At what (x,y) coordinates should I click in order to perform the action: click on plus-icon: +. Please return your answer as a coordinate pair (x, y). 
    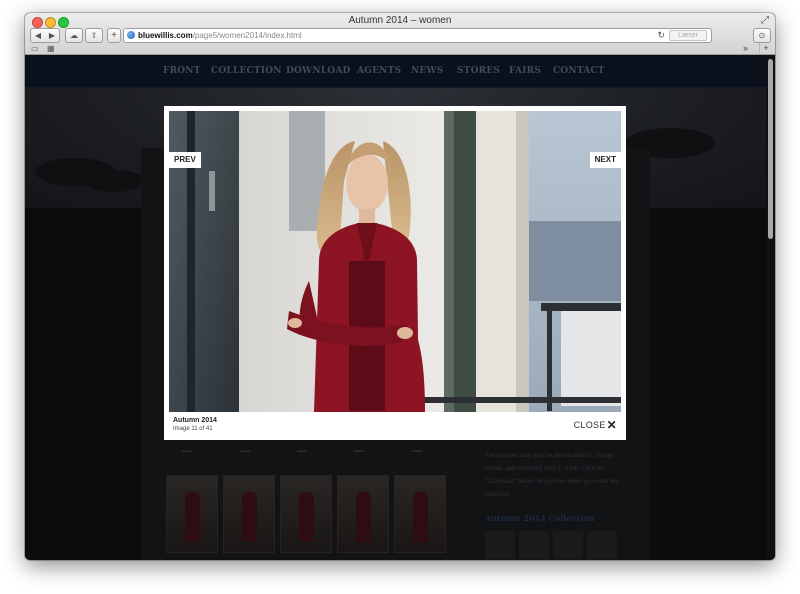
    Looking at the image, I should click on (114, 35).